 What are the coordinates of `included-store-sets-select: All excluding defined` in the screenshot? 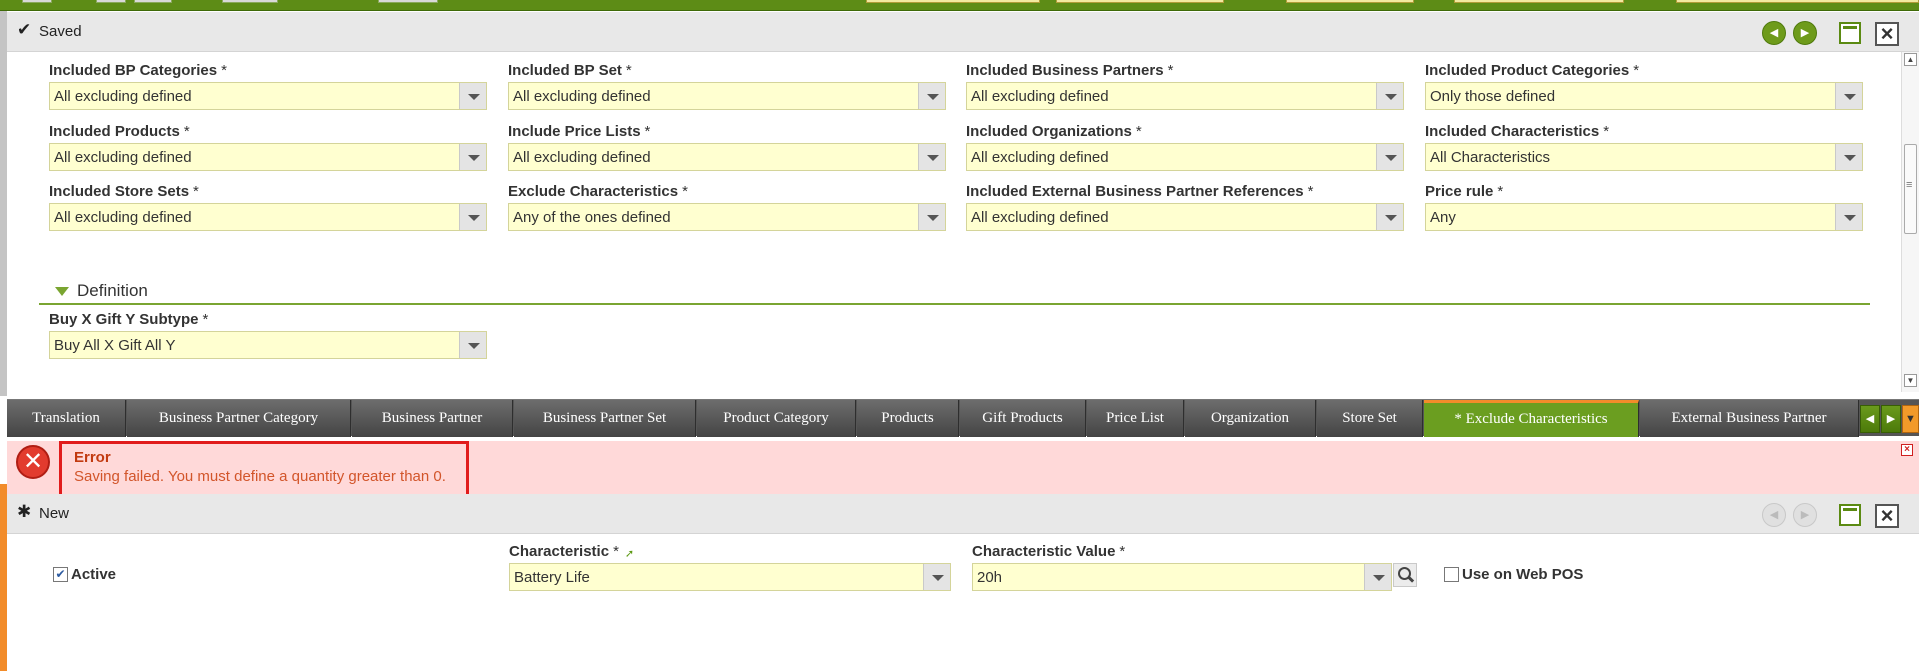 It's located at (268, 217).